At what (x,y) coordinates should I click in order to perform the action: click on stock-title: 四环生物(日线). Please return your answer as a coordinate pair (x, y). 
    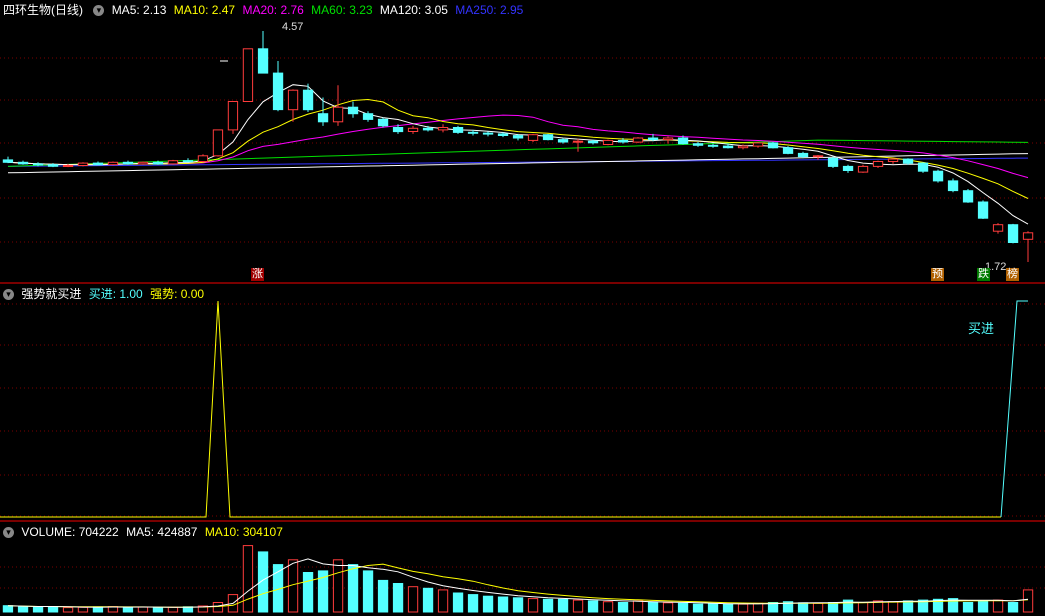
    Looking at the image, I should click on (43, 10).